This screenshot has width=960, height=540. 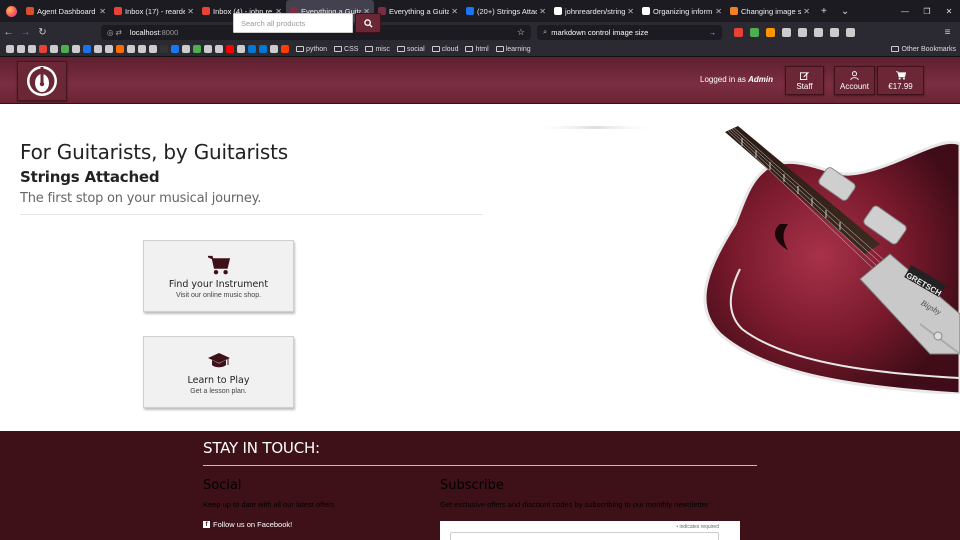 What do you see at coordinates (900, 80) in the screenshot?
I see `cart-button: €17.99` at bounding box center [900, 80].